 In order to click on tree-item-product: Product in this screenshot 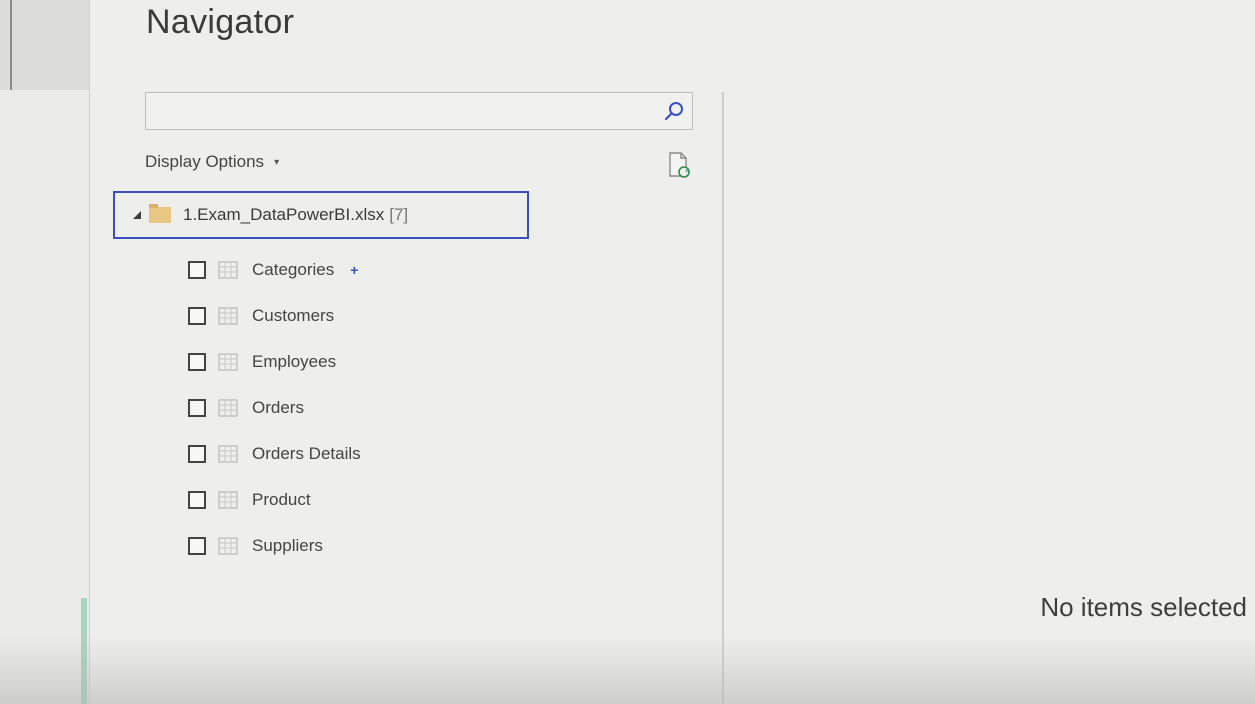, I will do `click(274, 500)`.